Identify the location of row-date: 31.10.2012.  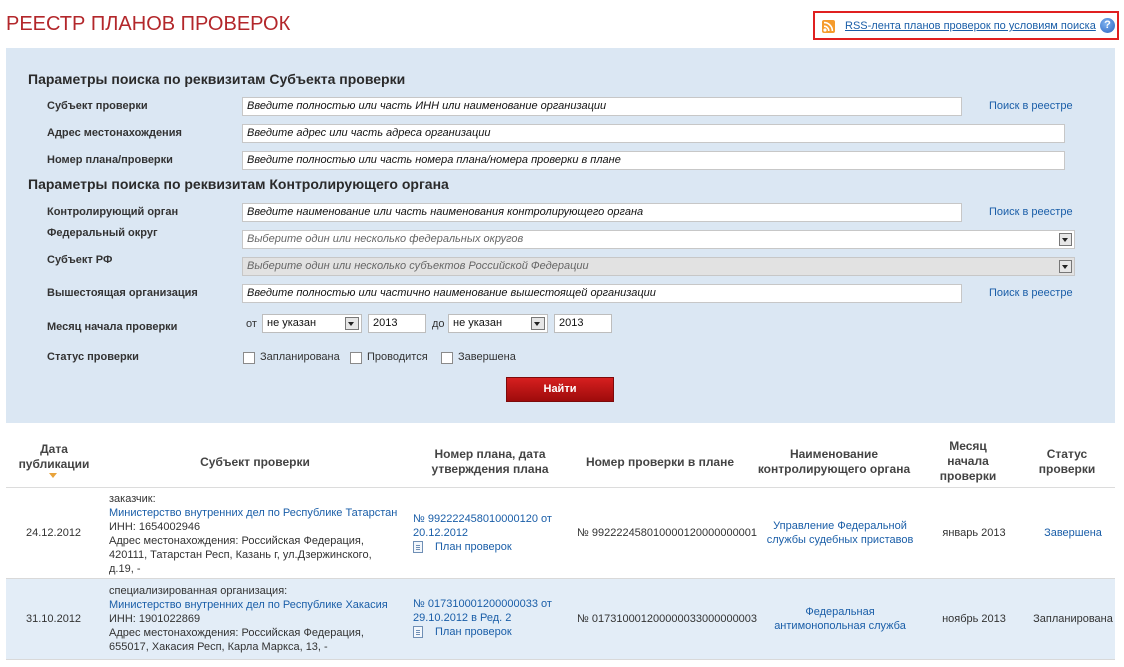
(54, 619).